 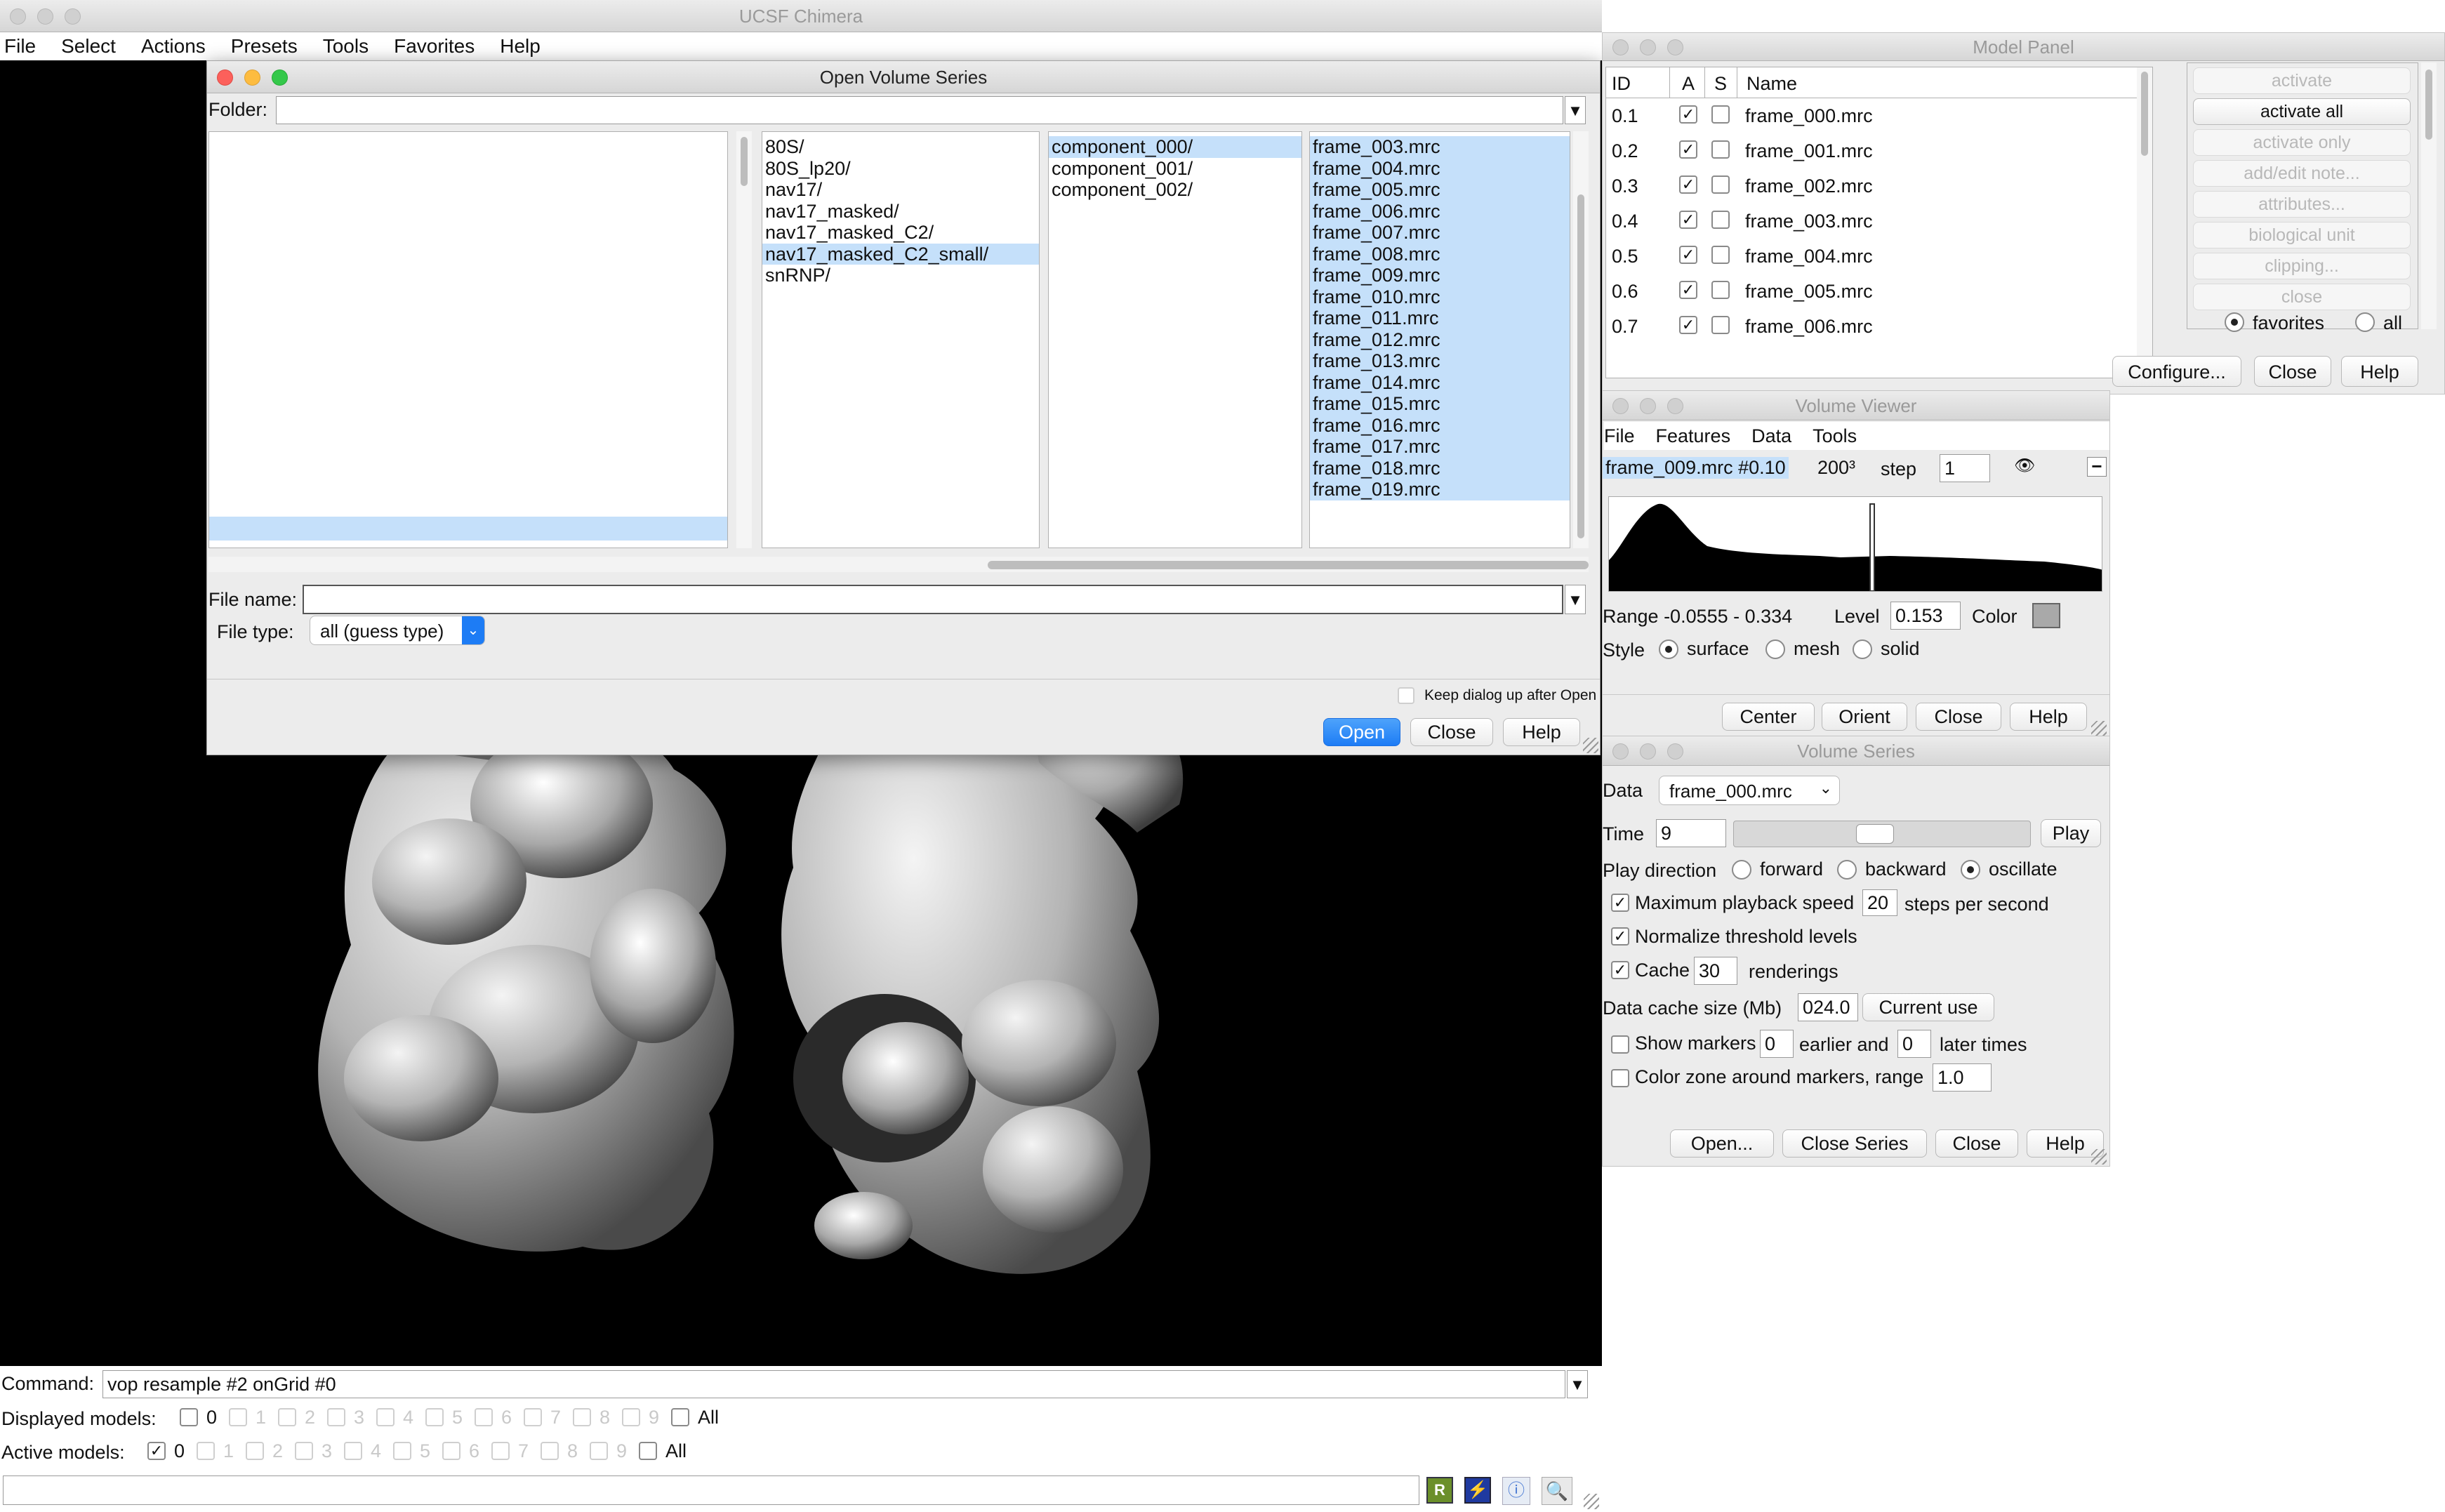 What do you see at coordinates (1440, 296) in the screenshot?
I see `file-list-item: frame_010.mrc` at bounding box center [1440, 296].